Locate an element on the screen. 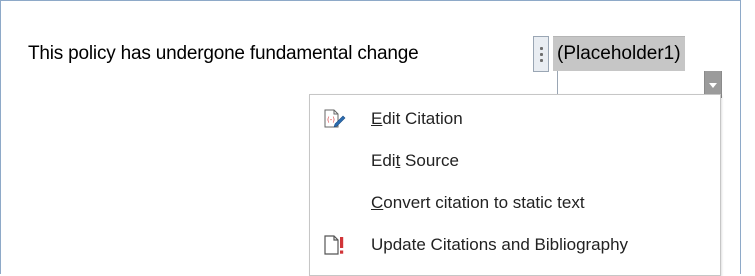 The width and height of the screenshot is (755, 276). menu-item-edit-citation: (-) Edit Citation is located at coordinates (515, 119).